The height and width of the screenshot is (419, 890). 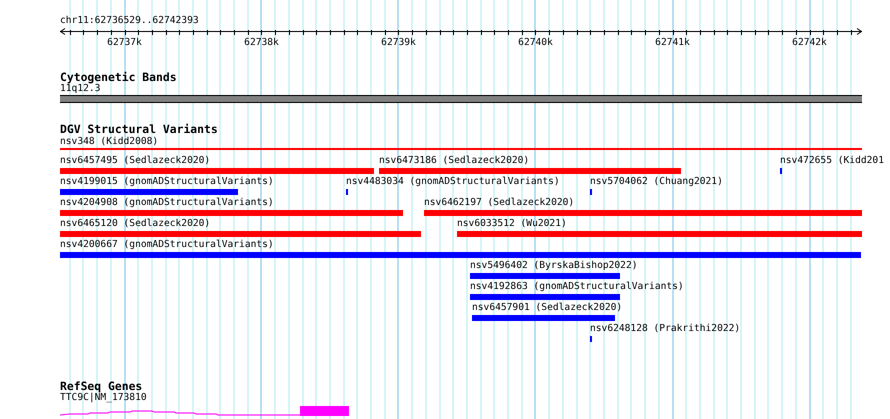 What do you see at coordinates (577, 287) in the screenshot?
I see `variant-label: nsv4192863 (gnomADStructuralVariants)` at bounding box center [577, 287].